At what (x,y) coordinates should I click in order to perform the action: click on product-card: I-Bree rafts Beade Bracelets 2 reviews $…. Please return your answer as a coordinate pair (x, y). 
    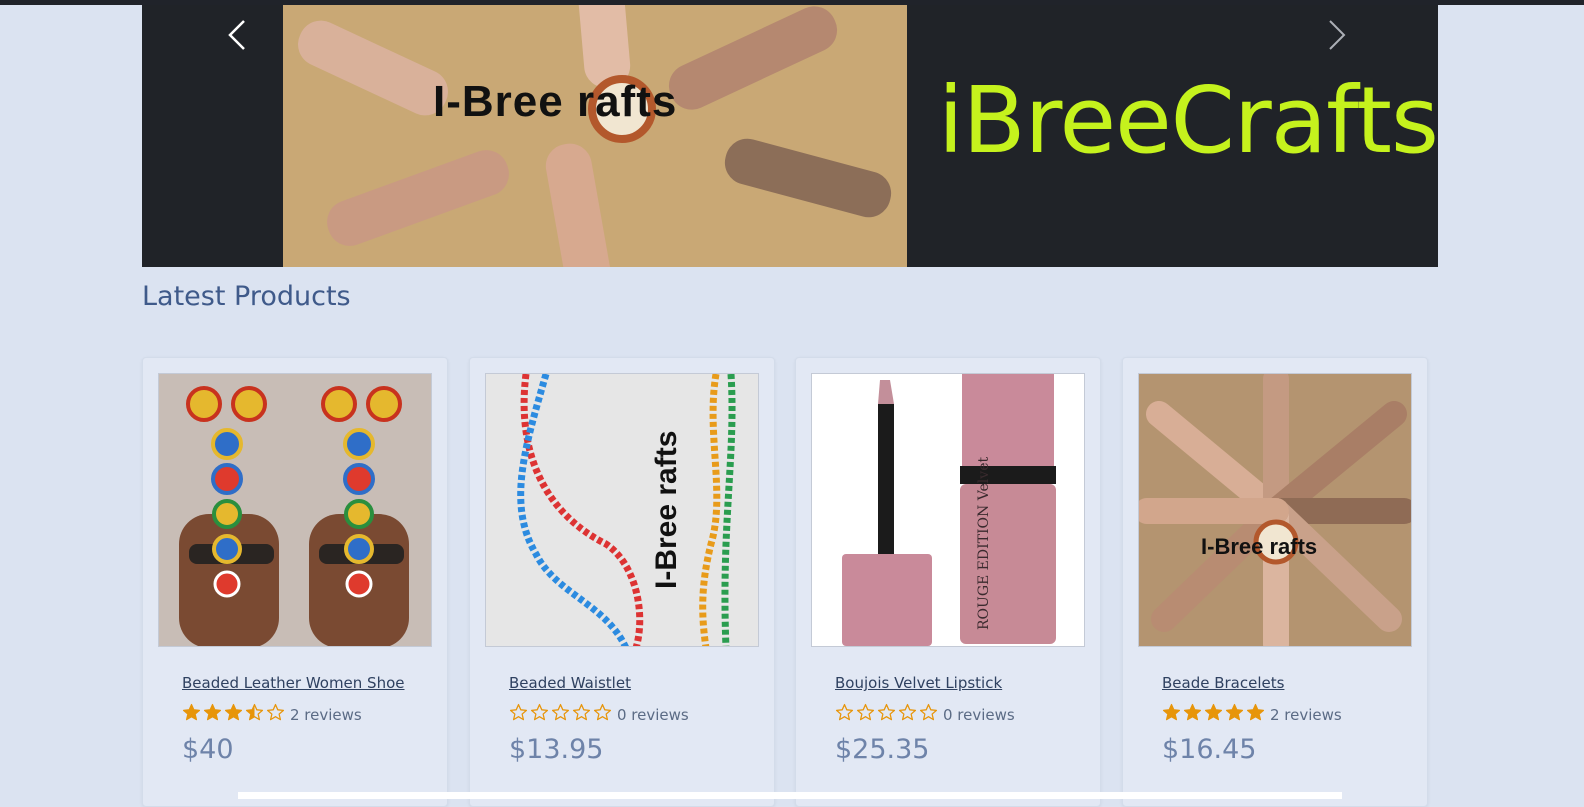
    Looking at the image, I should click on (1275, 582).